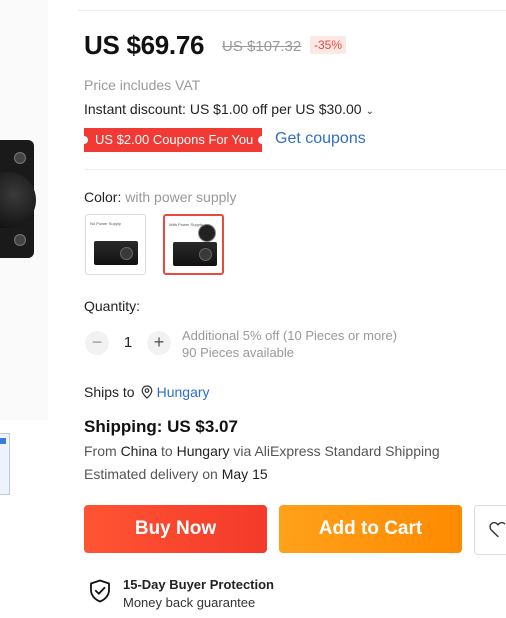  I want to click on color-label: Color: with power supply, so click(160, 197).